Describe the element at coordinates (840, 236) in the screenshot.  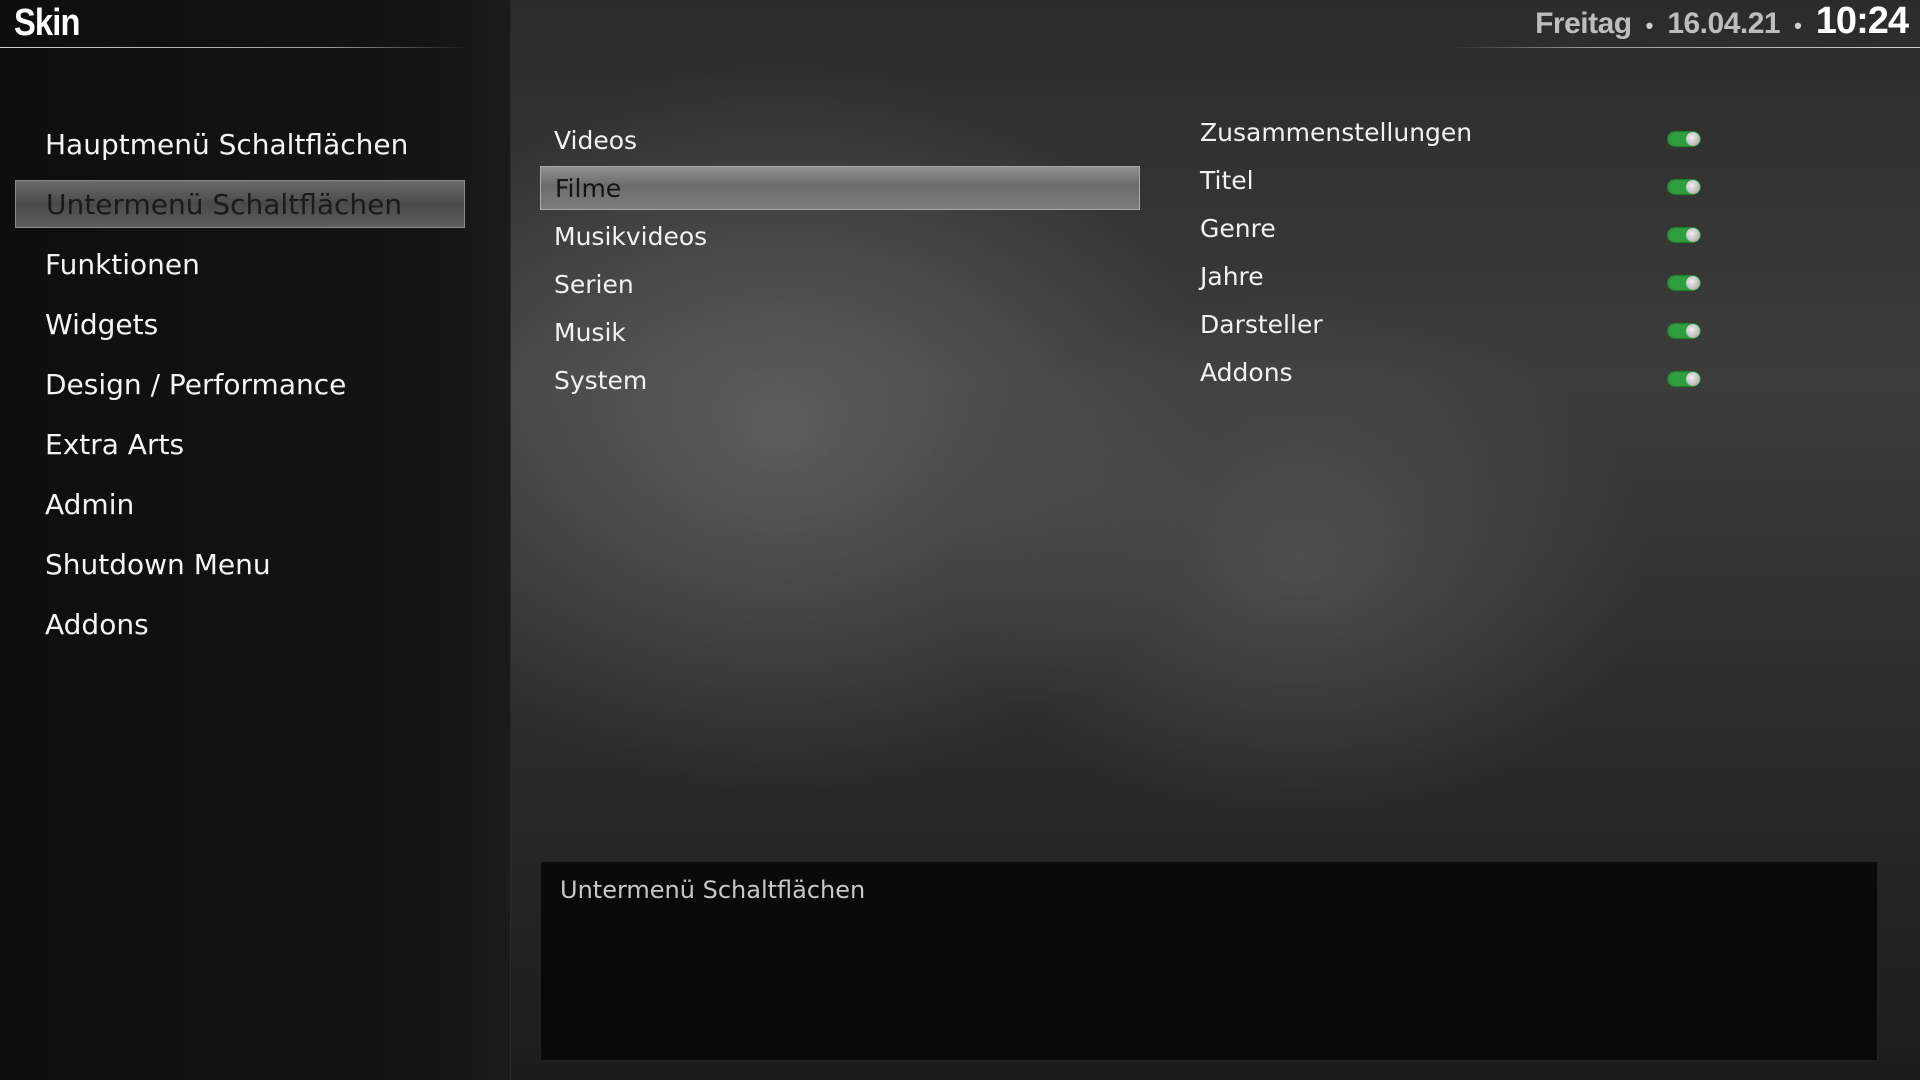
I see `submenu-item-musikvideos: Musikvideos` at that location.